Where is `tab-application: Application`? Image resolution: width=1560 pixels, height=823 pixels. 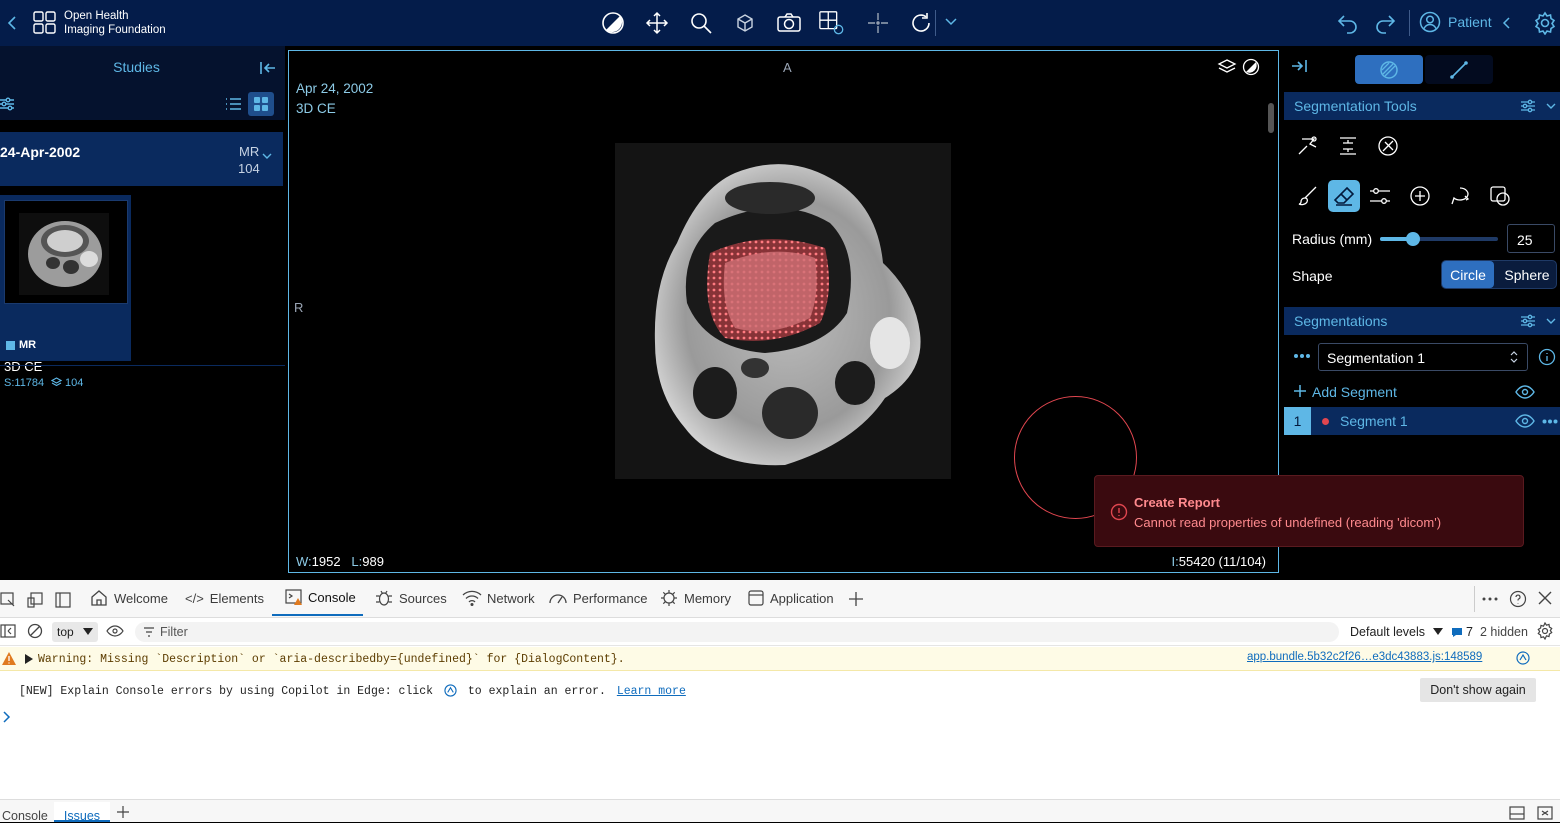
tab-application: Application is located at coordinates (791, 598).